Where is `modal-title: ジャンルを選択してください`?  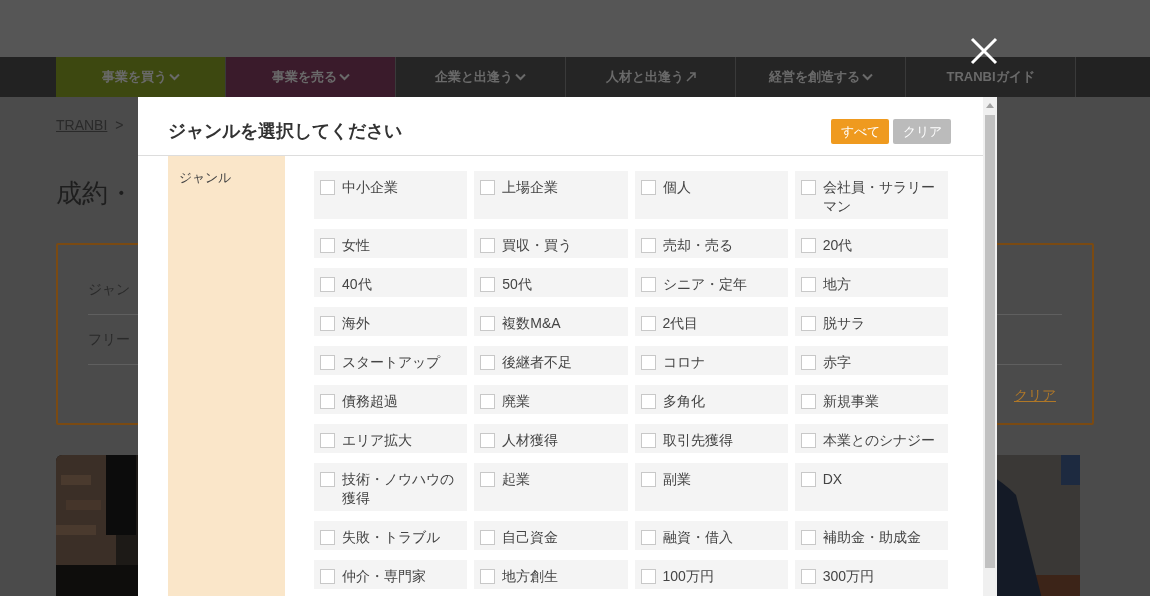 modal-title: ジャンルを選択してください is located at coordinates (285, 131).